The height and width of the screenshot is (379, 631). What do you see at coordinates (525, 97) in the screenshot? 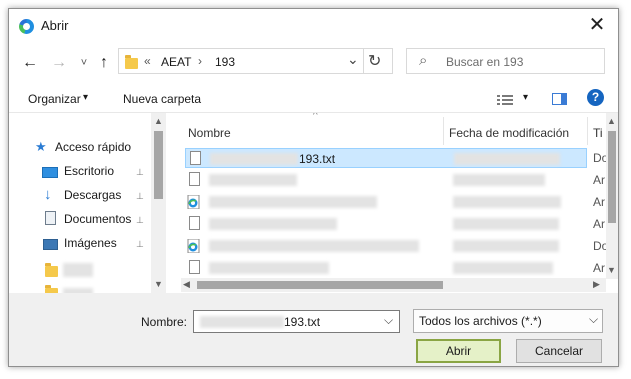
I see `view-caret-icon: ▾` at bounding box center [525, 97].